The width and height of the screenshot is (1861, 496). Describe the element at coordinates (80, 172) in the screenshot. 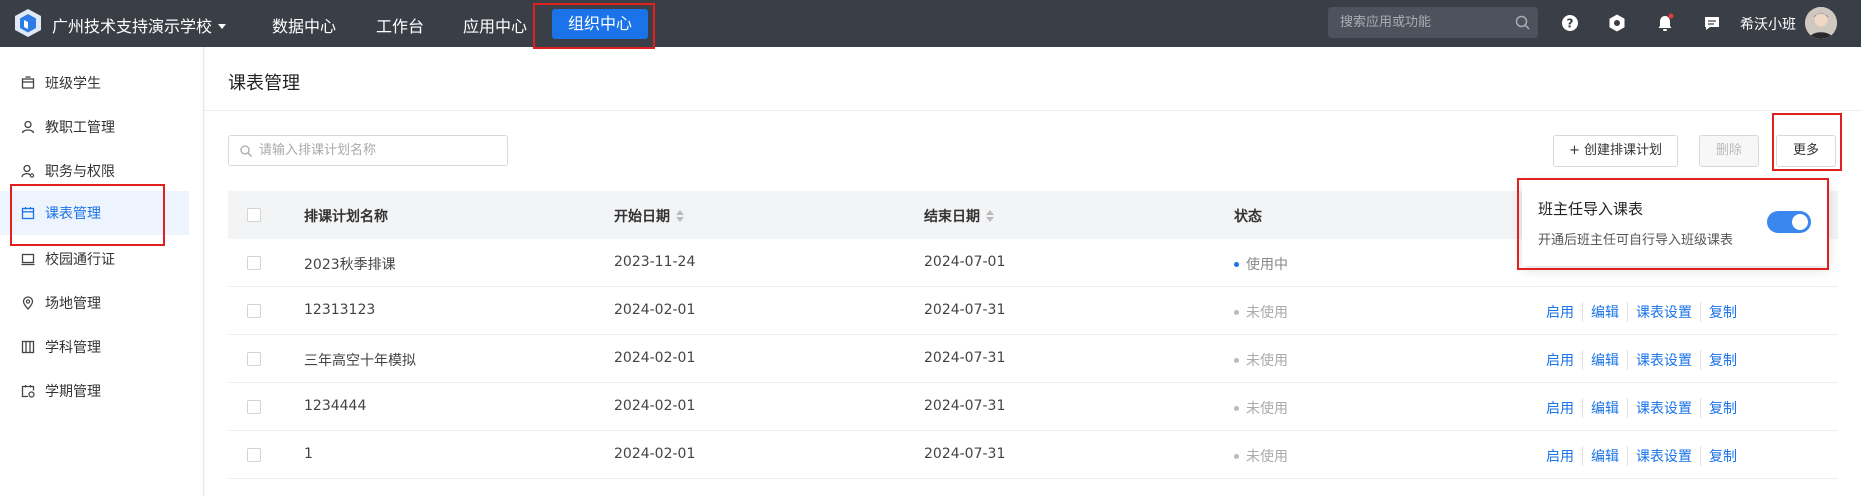

I see `sidebar-item-label: 职务与权限` at that location.